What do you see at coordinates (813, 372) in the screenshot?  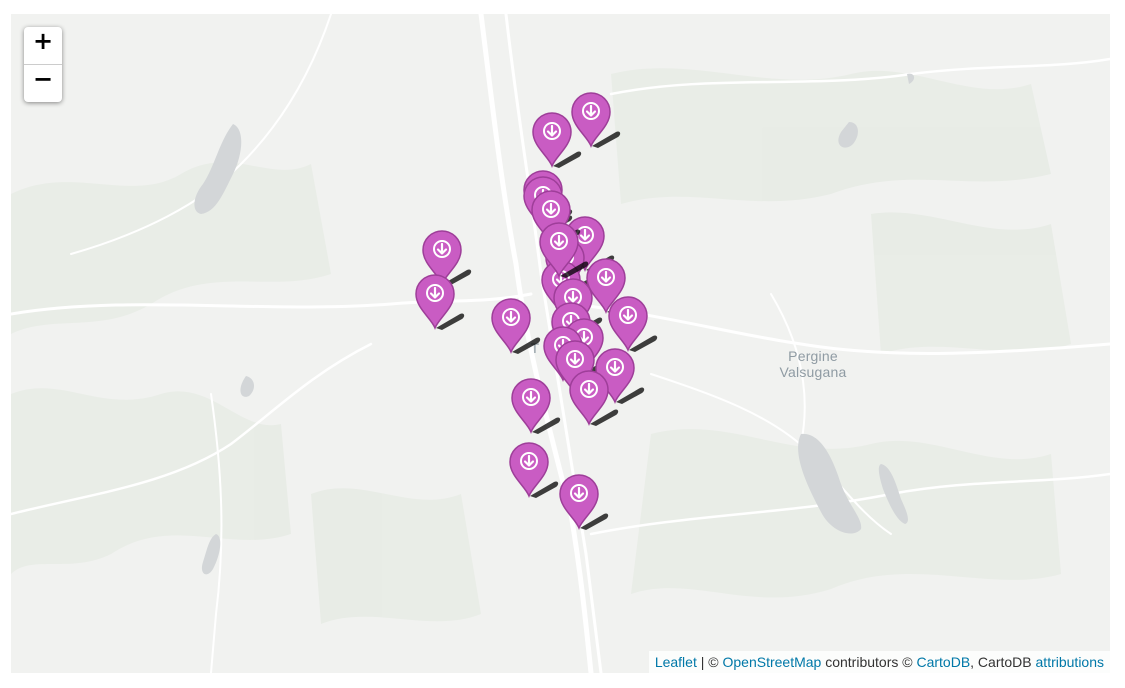 I see `place-label-line: Valsugana` at bounding box center [813, 372].